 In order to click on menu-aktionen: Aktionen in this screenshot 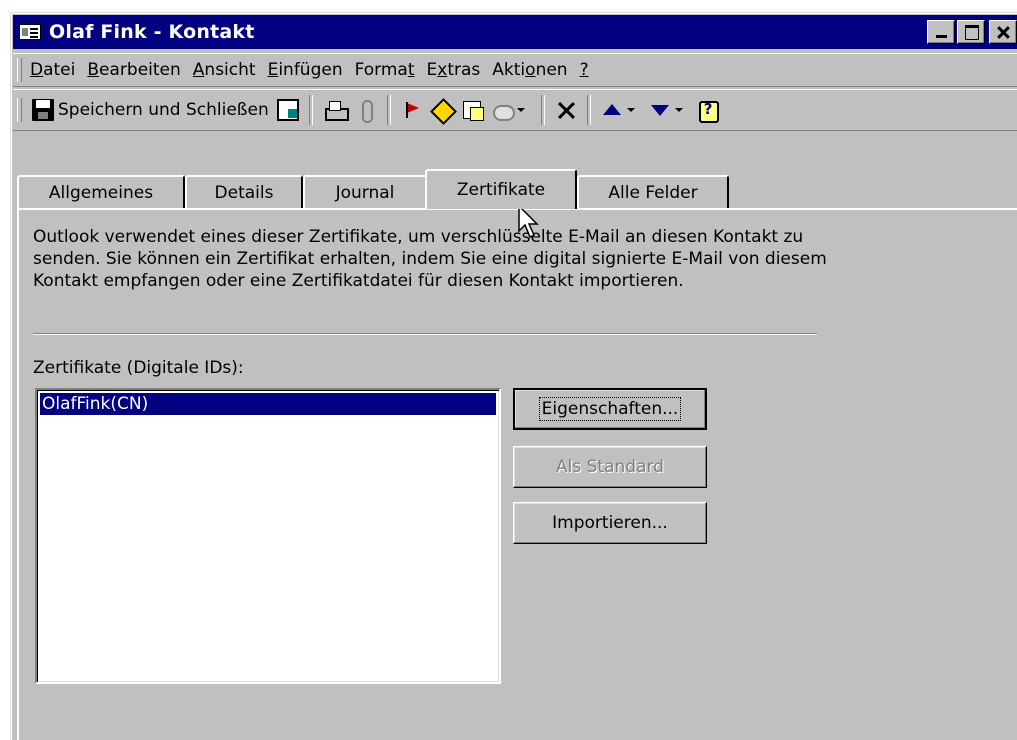, I will do `click(529, 70)`.